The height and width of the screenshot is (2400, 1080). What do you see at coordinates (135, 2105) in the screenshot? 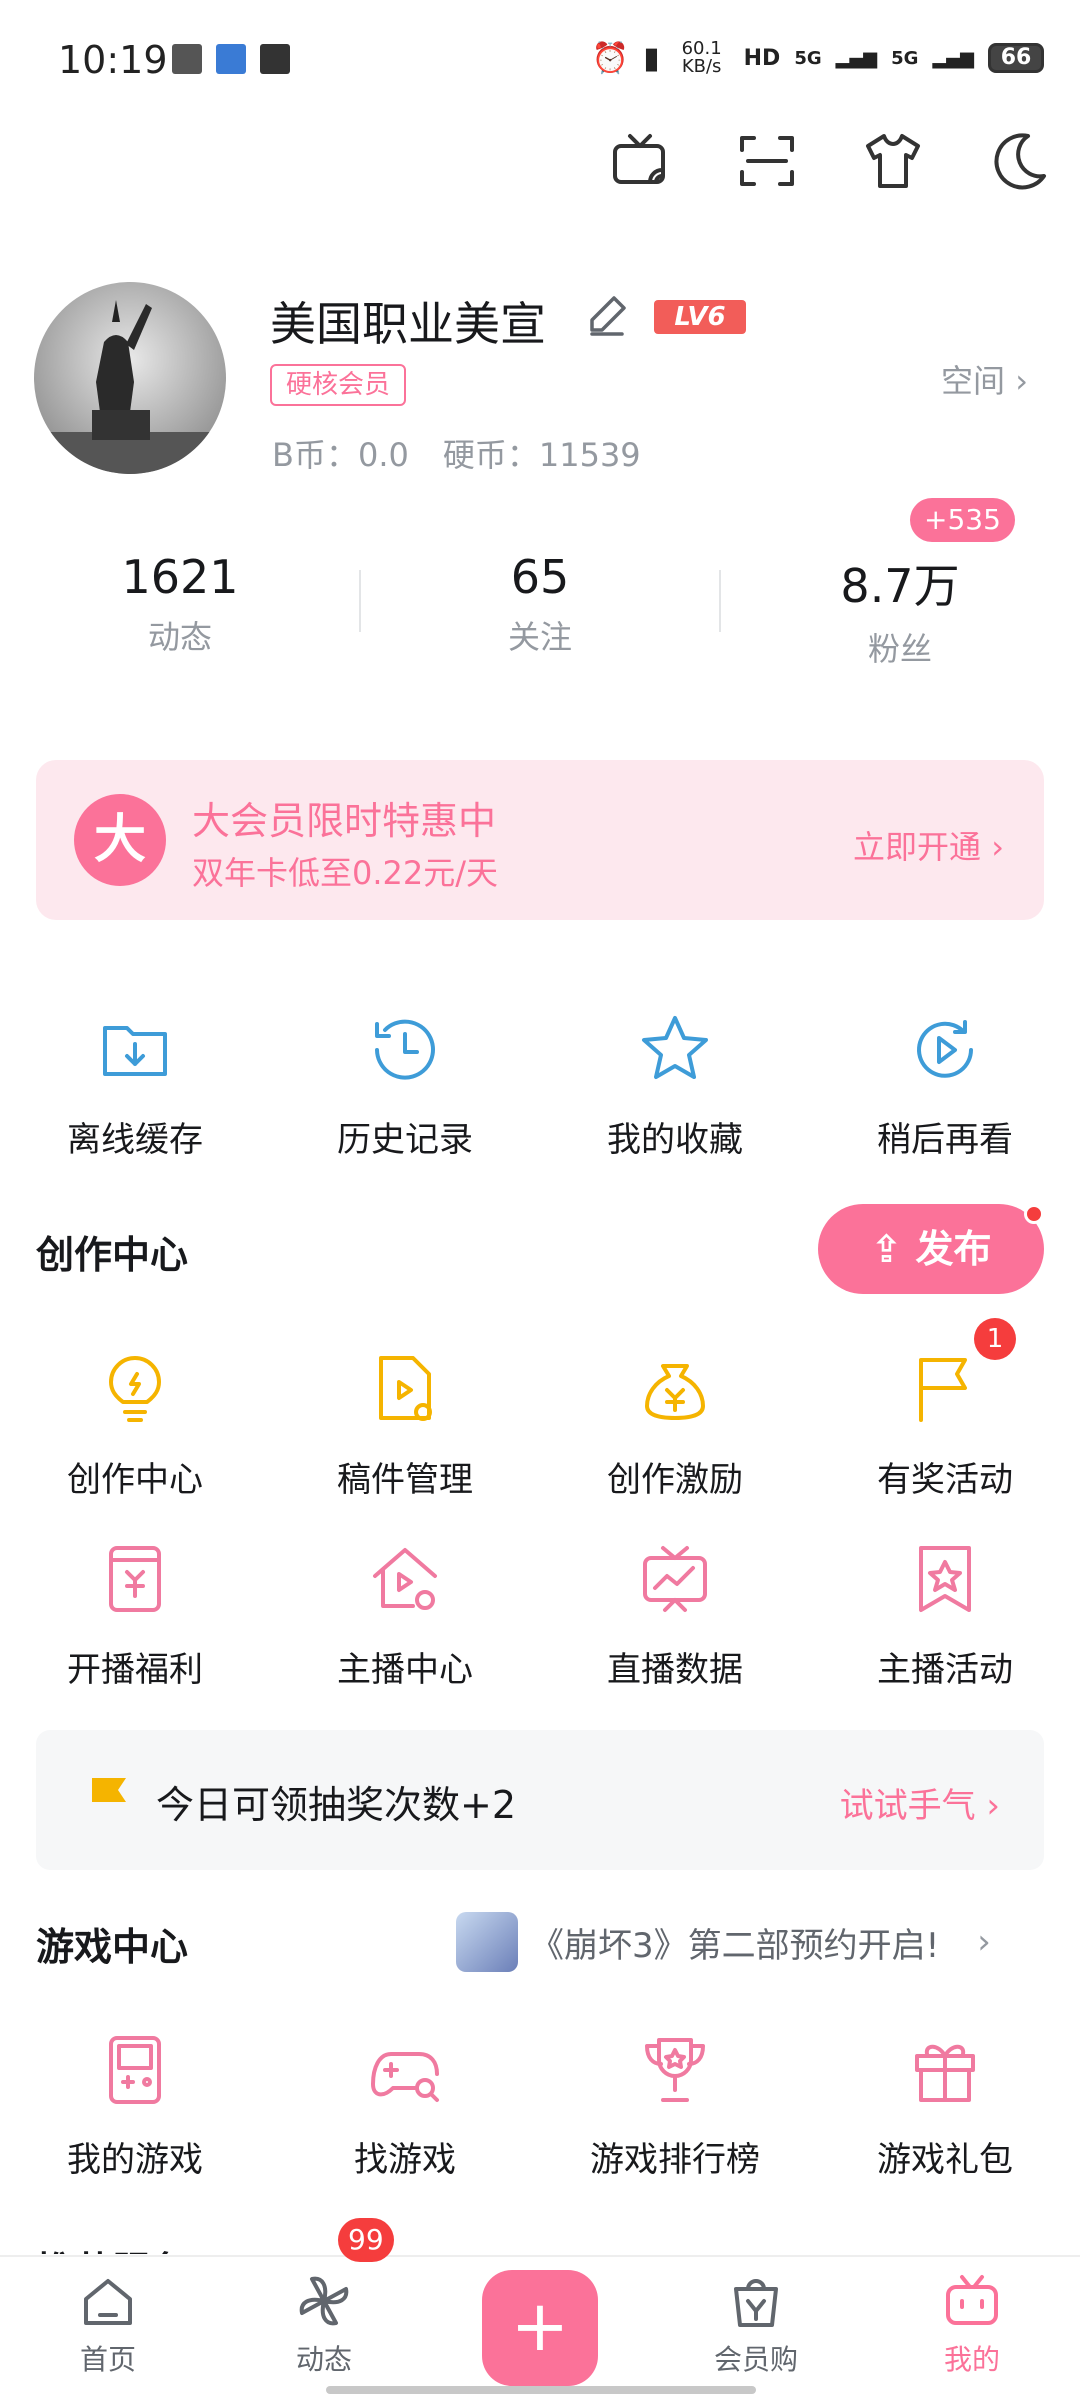
I see `my-games-button: 我的游戏` at bounding box center [135, 2105].